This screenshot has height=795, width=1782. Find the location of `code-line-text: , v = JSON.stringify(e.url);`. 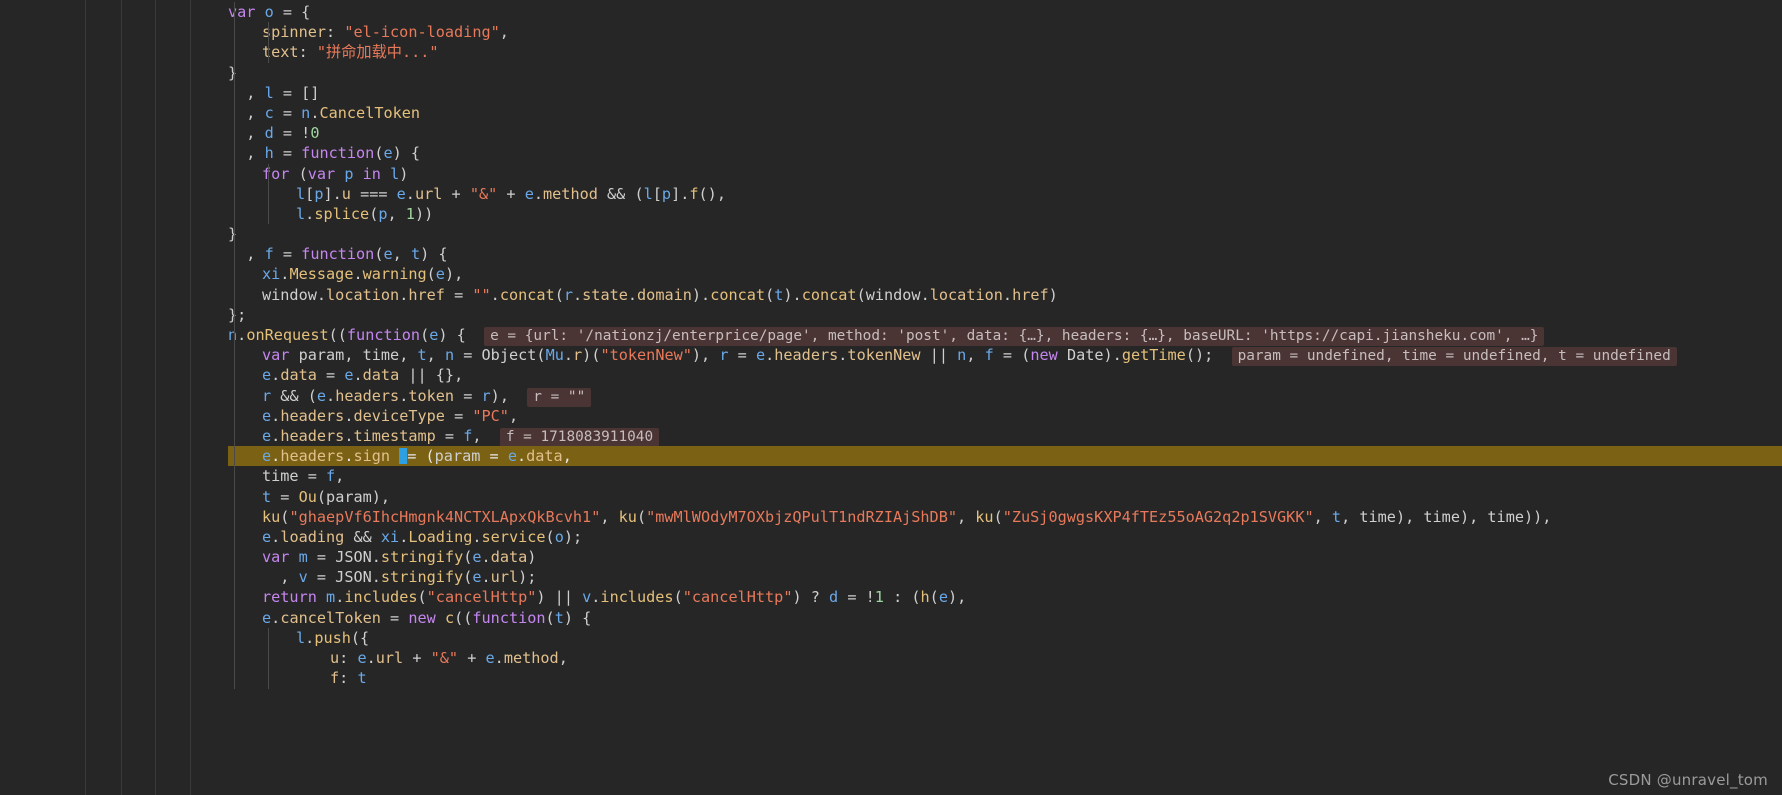

code-line-text: , v = JSON.stringify(e.url); is located at coordinates (399, 577).